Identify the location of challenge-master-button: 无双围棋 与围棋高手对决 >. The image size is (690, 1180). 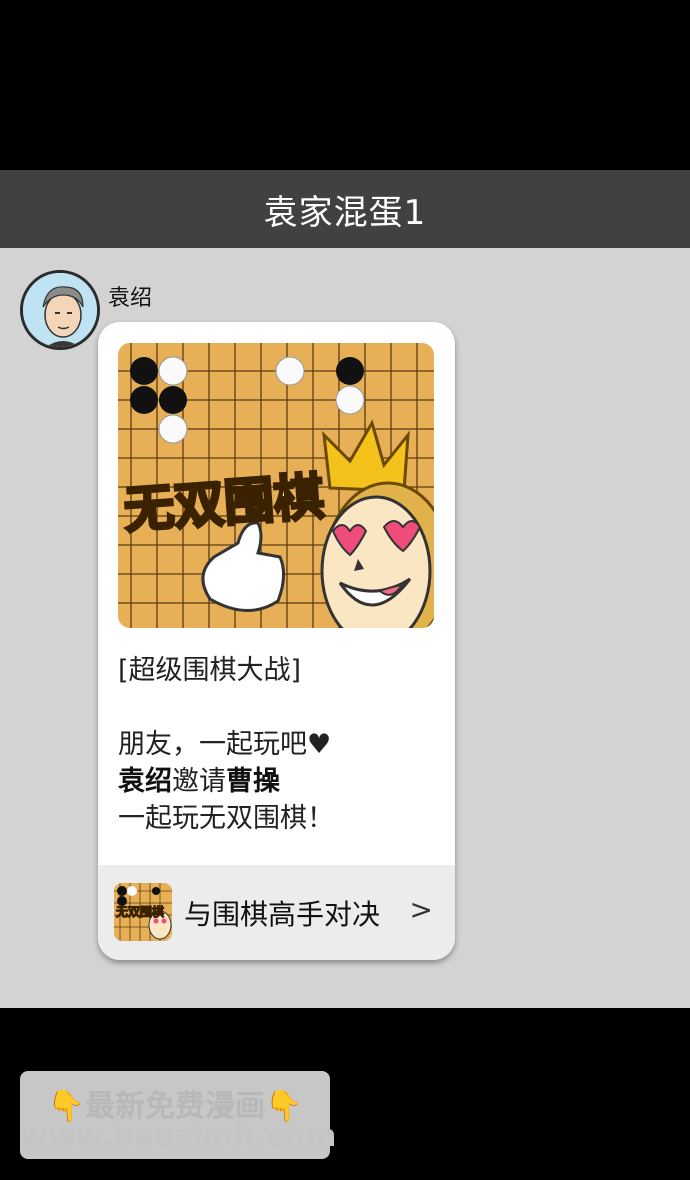
(276, 912).